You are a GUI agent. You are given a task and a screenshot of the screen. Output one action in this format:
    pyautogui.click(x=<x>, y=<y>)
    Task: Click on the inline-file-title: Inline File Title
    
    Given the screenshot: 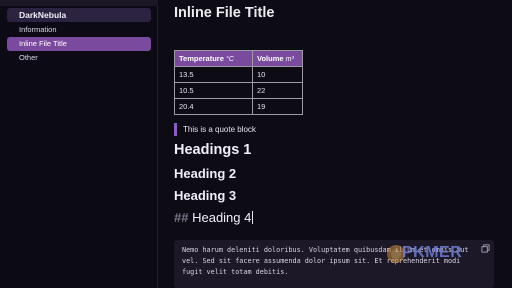 What is the action you would take?
    pyautogui.click(x=224, y=13)
    